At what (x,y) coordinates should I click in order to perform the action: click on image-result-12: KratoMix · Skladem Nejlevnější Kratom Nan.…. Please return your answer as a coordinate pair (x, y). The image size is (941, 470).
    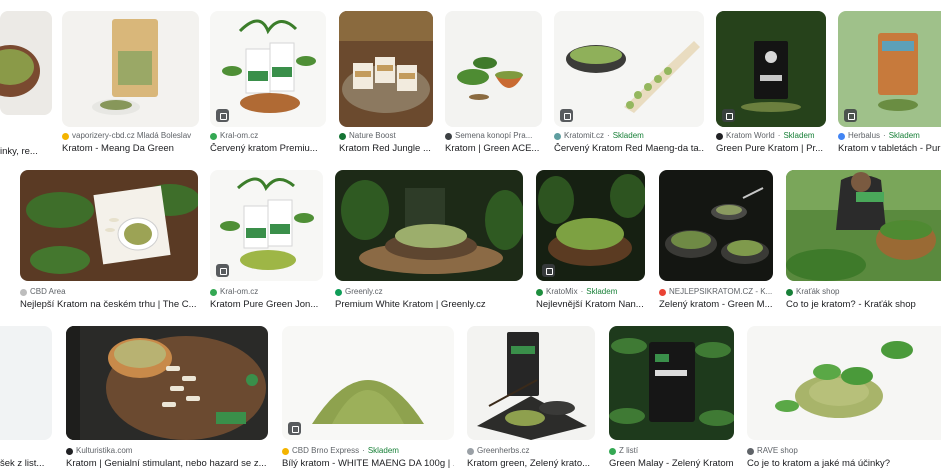
    Looking at the image, I should click on (590, 241).